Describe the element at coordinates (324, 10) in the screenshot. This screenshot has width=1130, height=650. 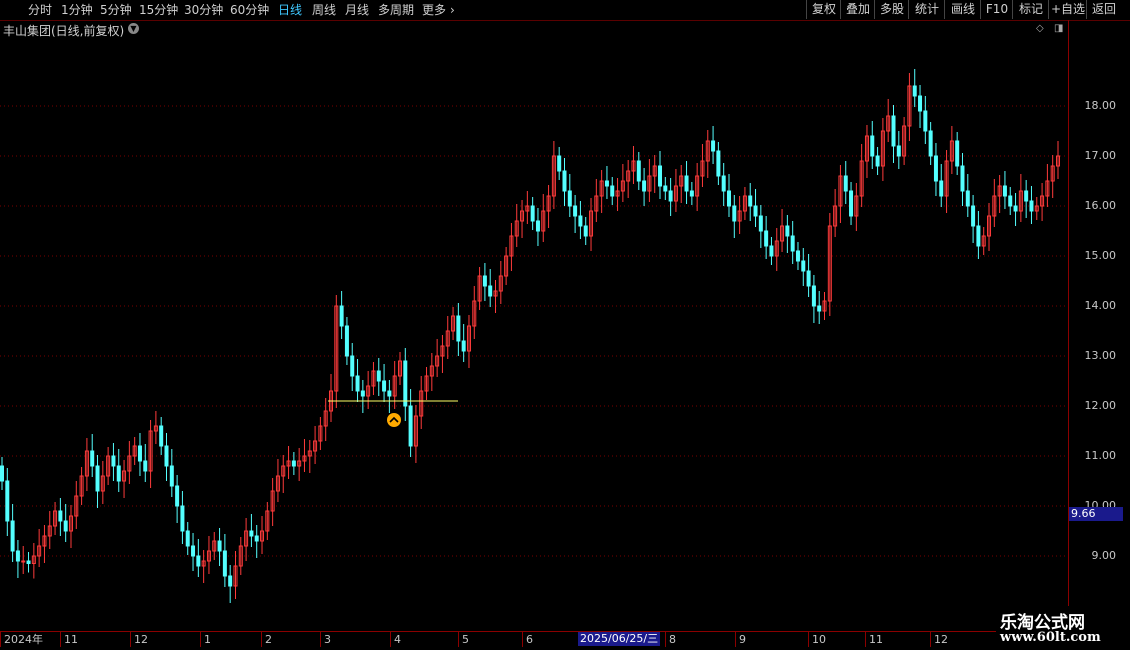
I see `period-weekly: 周线` at that location.